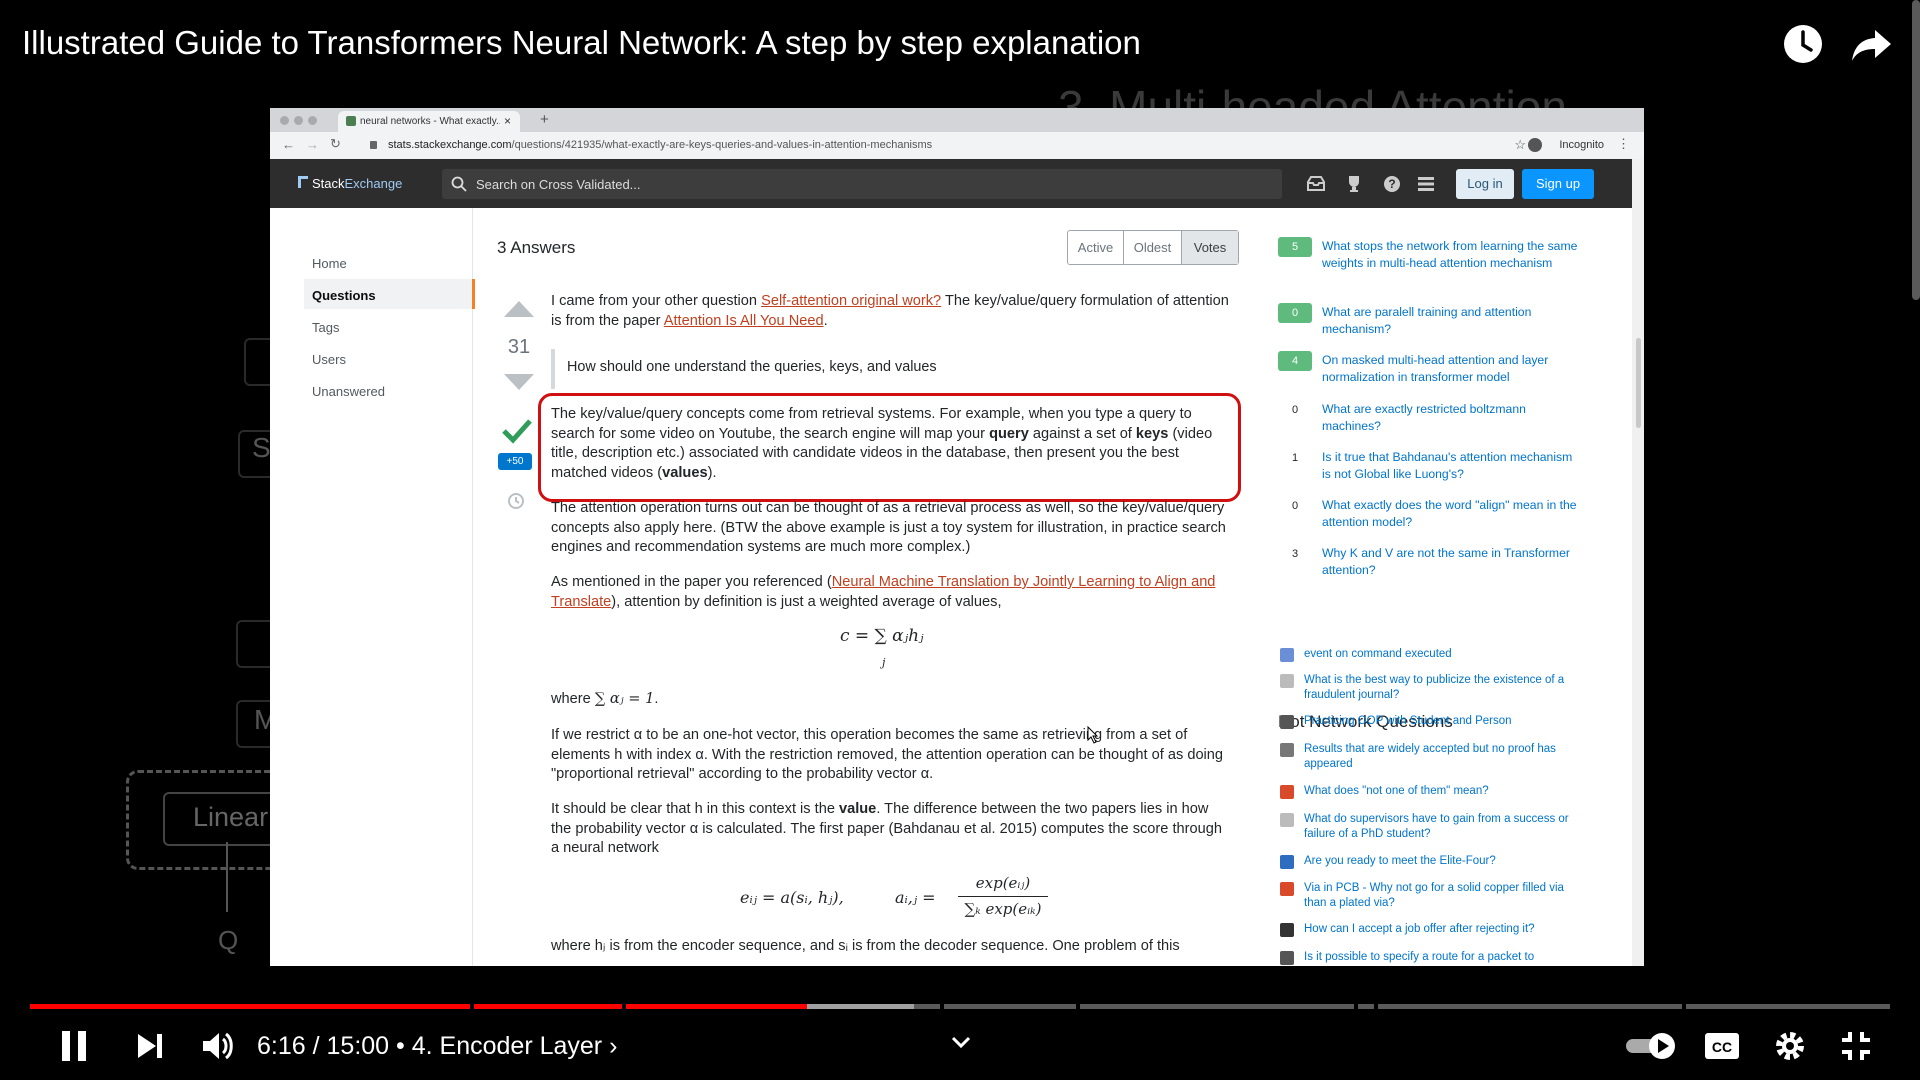 The width and height of the screenshot is (1920, 1080). What do you see at coordinates (218, 1046) in the screenshot?
I see `volume-icon` at bounding box center [218, 1046].